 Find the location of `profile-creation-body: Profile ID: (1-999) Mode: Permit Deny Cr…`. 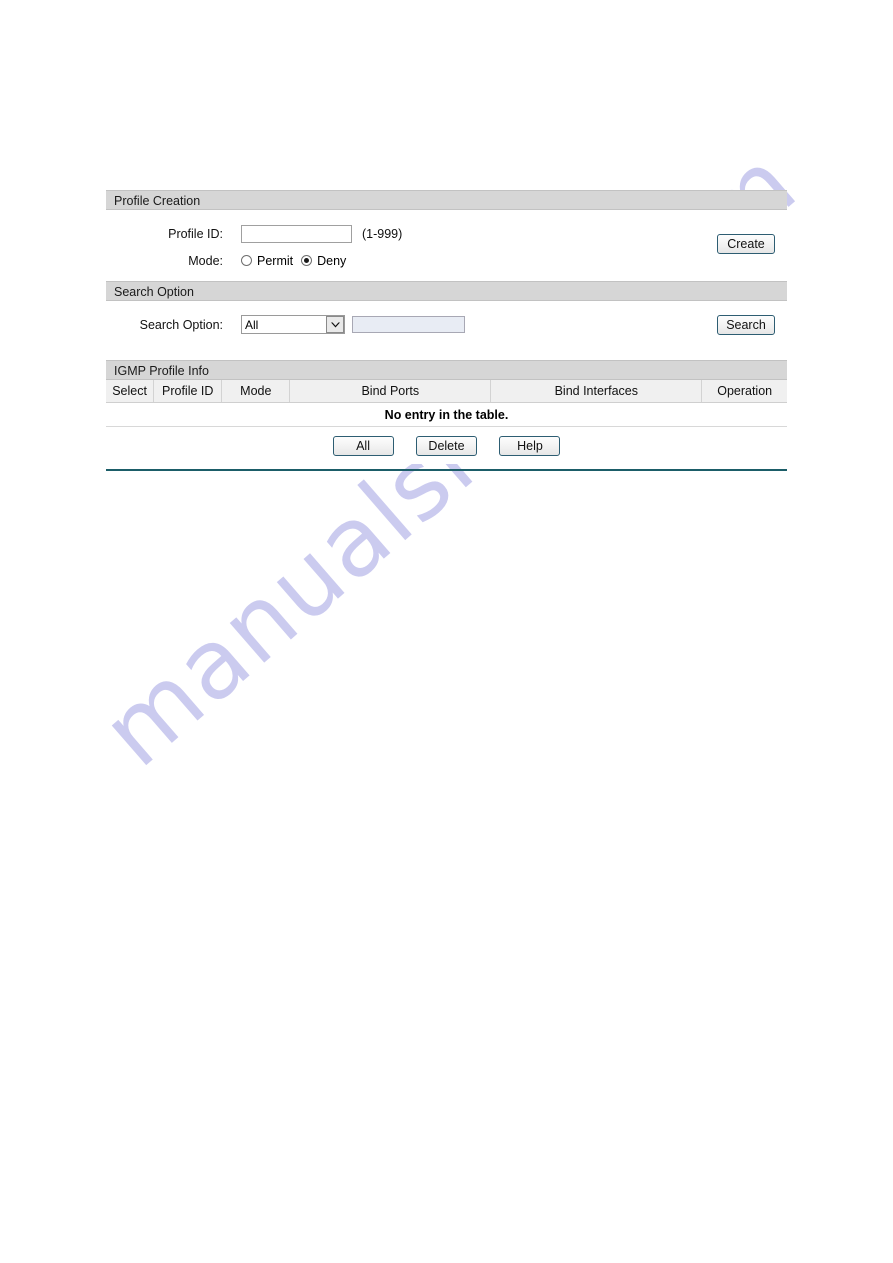

profile-creation-body: Profile ID: (1-999) Mode: Permit Deny Cr… is located at coordinates (446, 245).